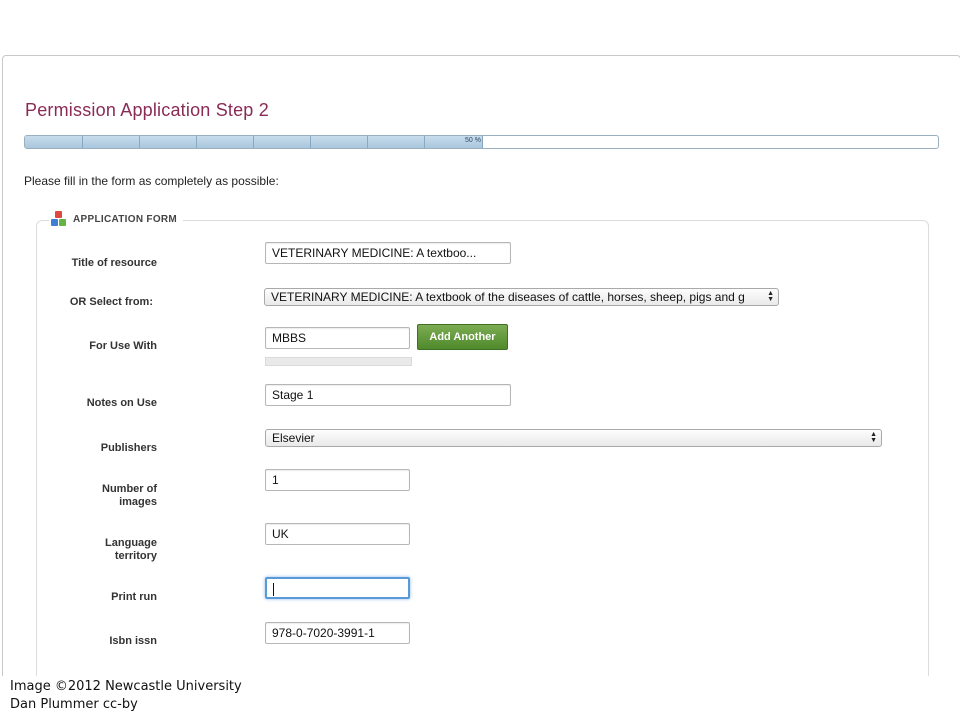 The image size is (960, 720). Describe the element at coordinates (129, 489) in the screenshot. I see `number-of-images-label-line1: Number of` at that location.